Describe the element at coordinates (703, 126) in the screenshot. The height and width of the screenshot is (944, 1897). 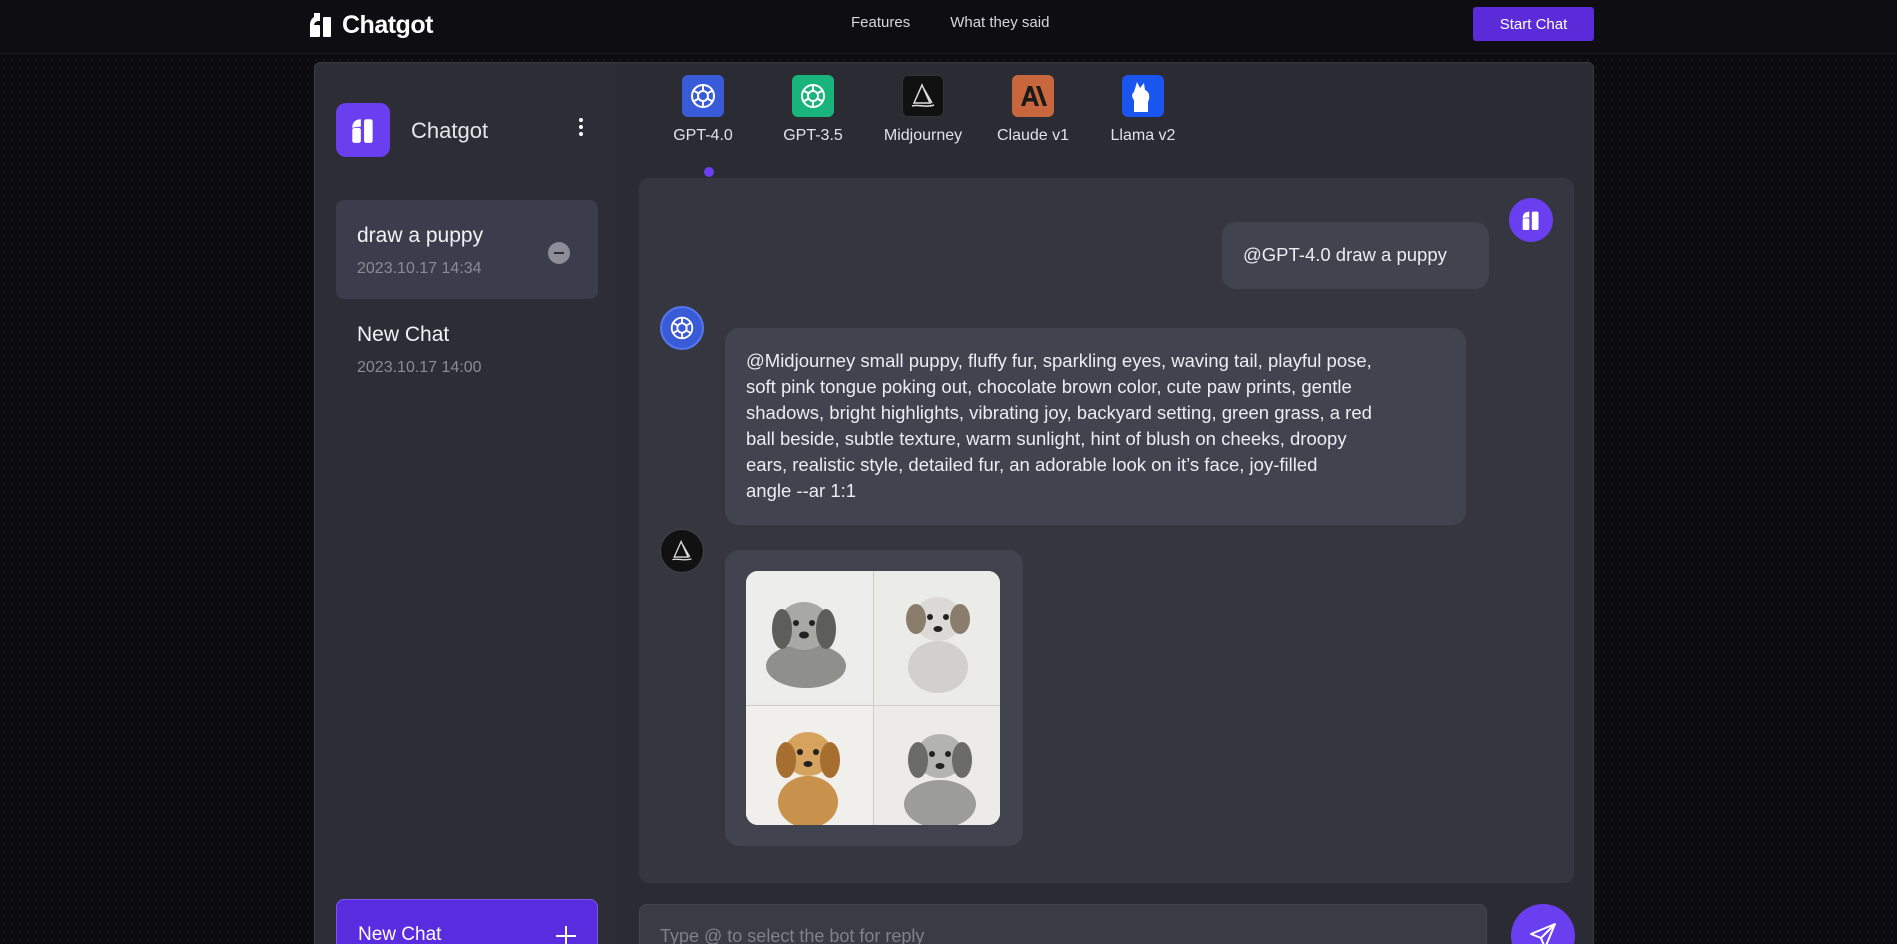
I see `bot-gpt-4: GPT-4.0` at that location.